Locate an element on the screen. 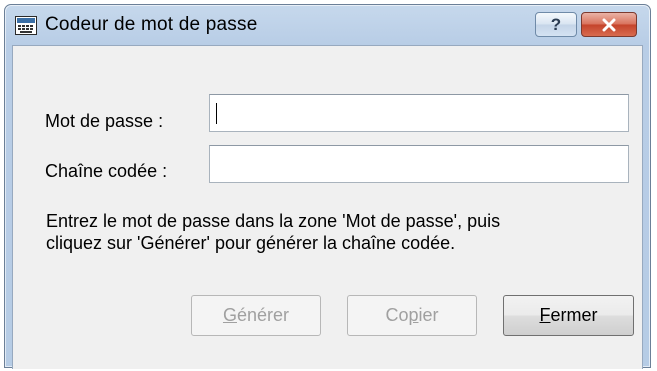 This screenshot has height=371, width=657. password-input is located at coordinates (419, 113).